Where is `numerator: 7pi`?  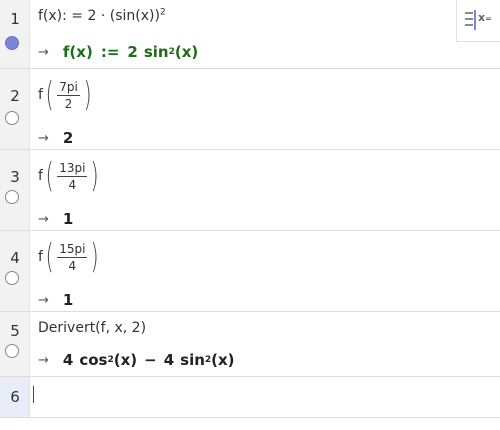
numerator: 7pi is located at coordinates (68, 87).